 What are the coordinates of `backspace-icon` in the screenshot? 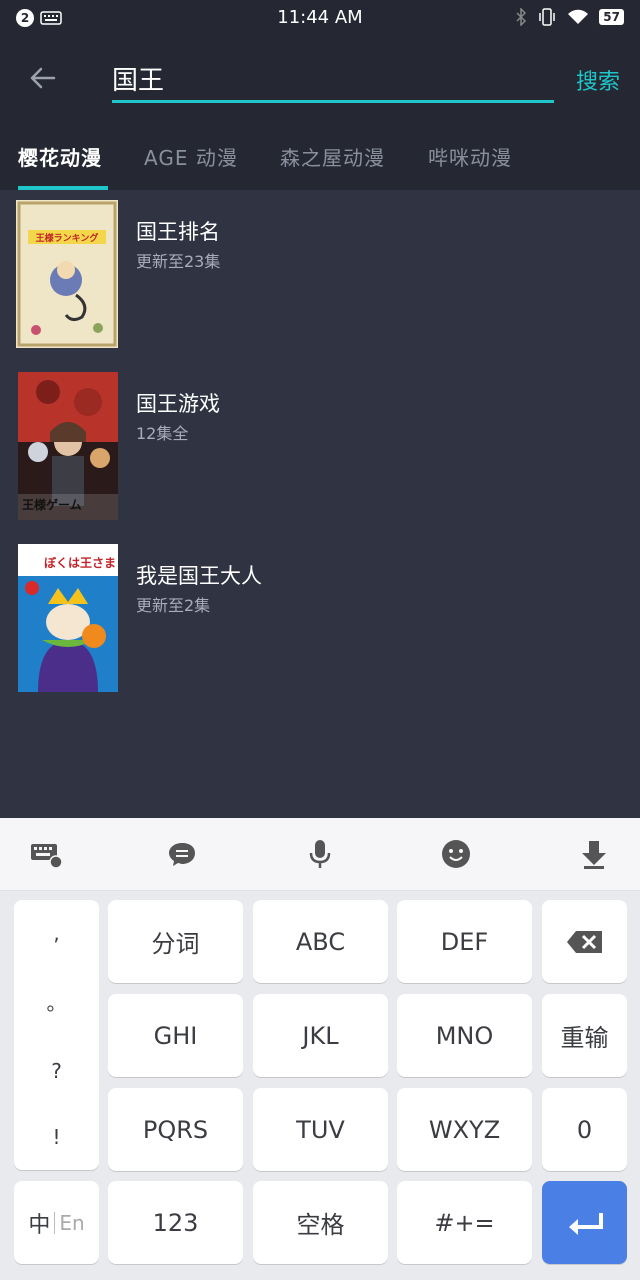 It's located at (584, 941).